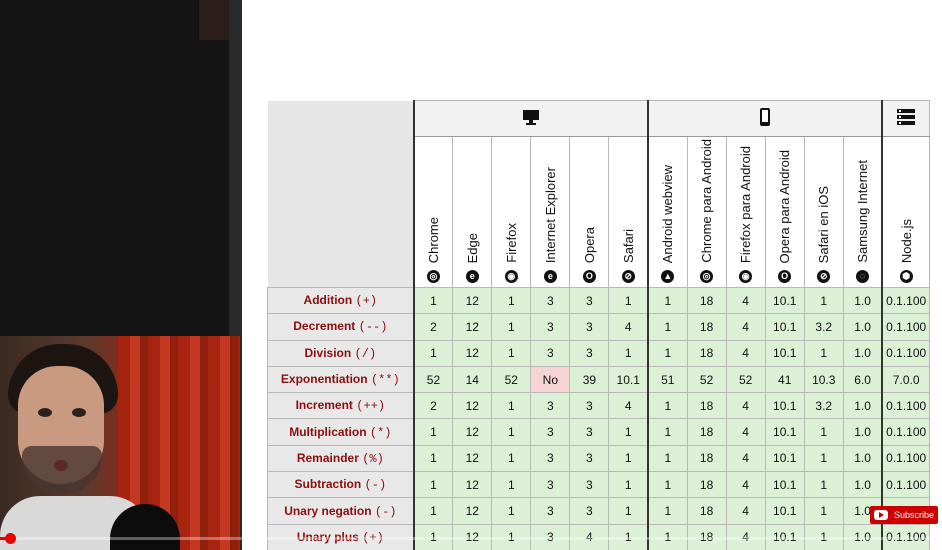 Image resolution: width=942 pixels, height=550 pixels. What do you see at coordinates (589, 379) in the screenshot?
I see `support-cell: 39` at bounding box center [589, 379].